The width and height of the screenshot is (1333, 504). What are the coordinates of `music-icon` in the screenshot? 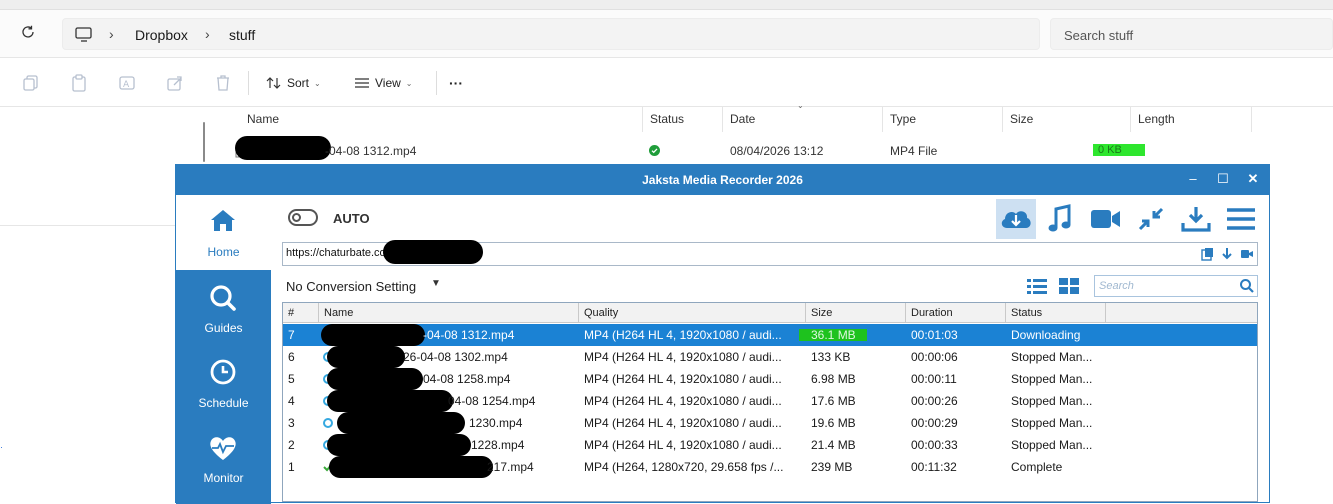 It's located at (1061, 219).